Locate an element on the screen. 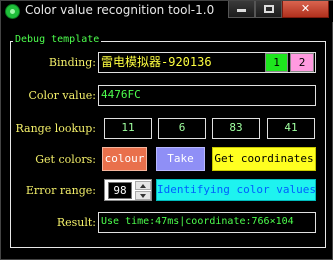 Image resolution: width=333 pixels, height=260 pixels. error-range-spinner: 98 is located at coordinates (128, 190).